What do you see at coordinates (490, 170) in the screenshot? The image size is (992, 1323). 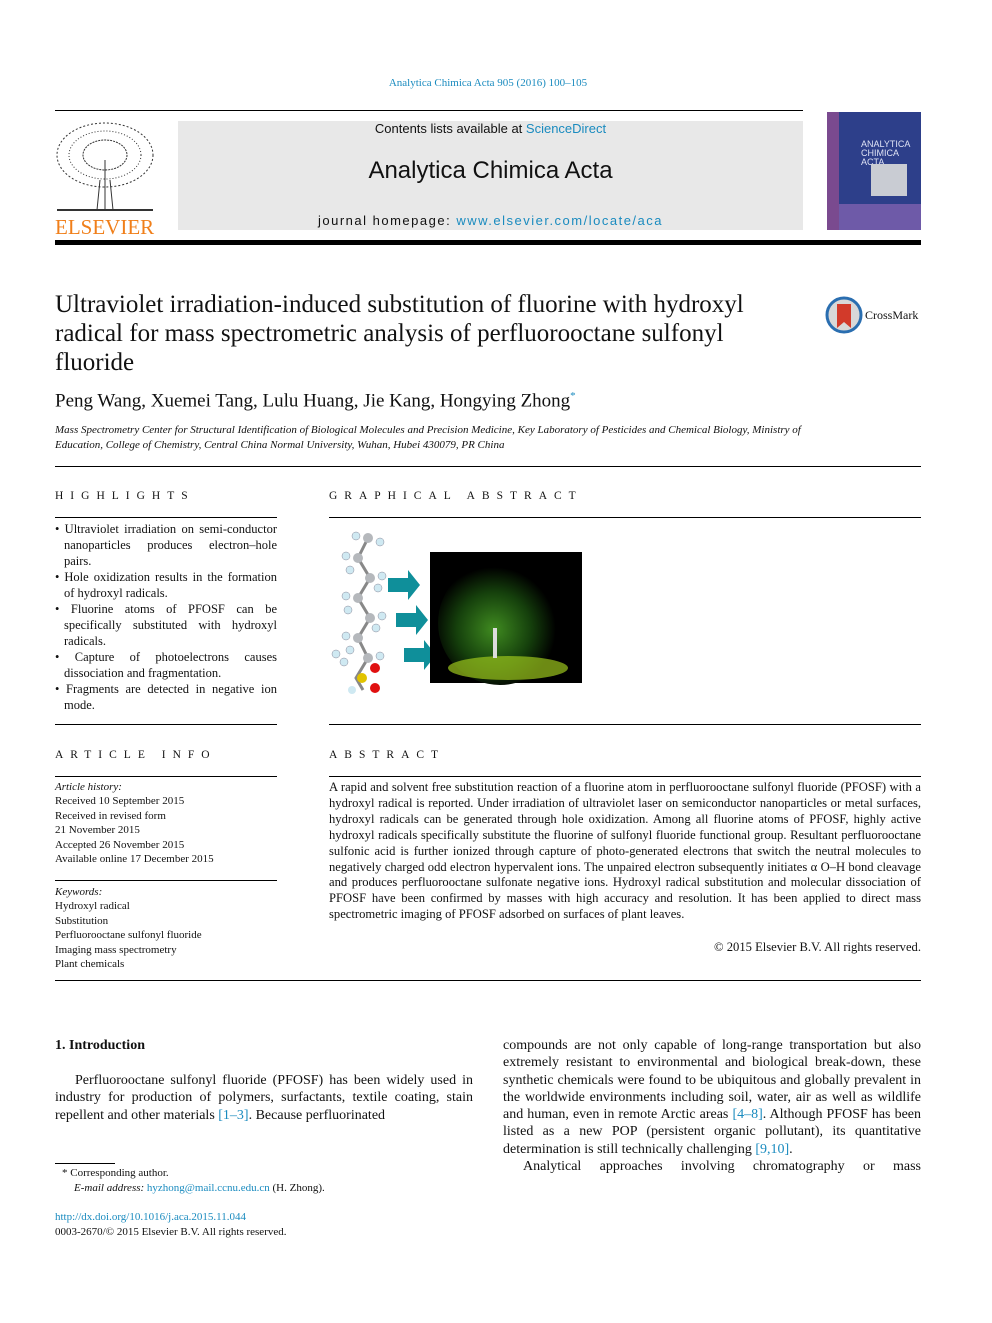 I see `journal-title: Analytica Chimica Acta` at bounding box center [490, 170].